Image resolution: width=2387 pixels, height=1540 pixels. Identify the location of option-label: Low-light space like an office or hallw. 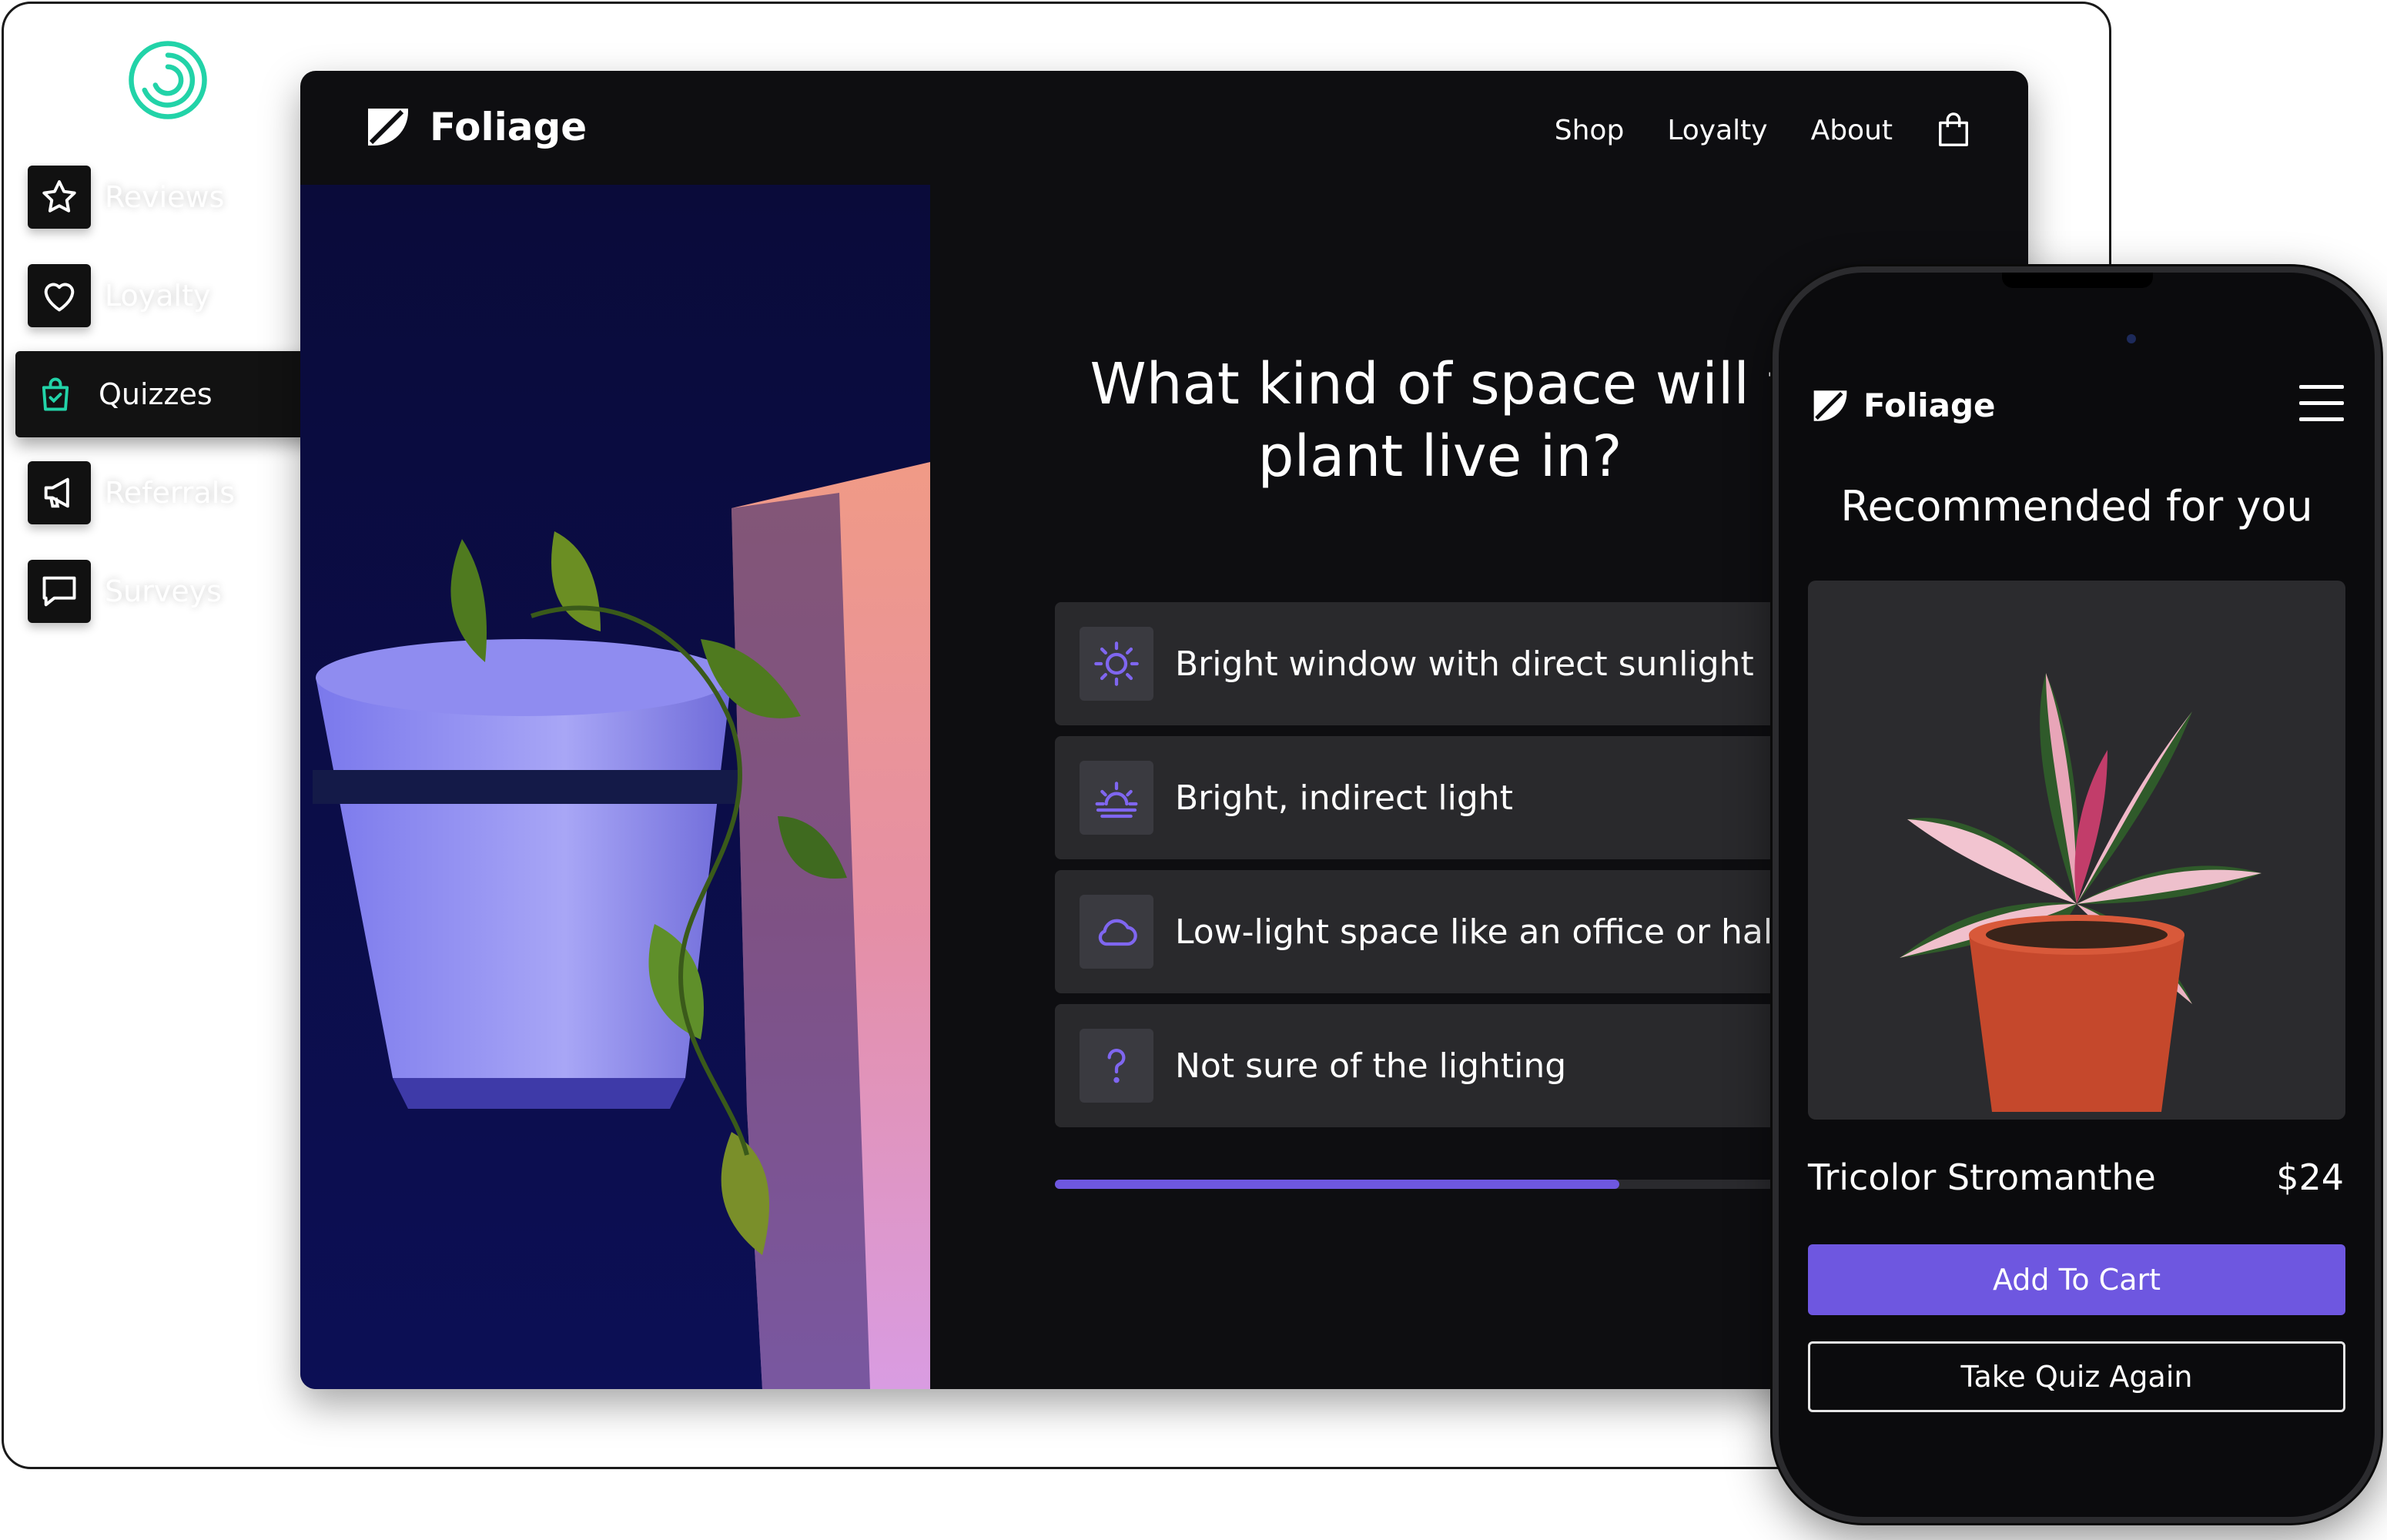
(1492, 932).